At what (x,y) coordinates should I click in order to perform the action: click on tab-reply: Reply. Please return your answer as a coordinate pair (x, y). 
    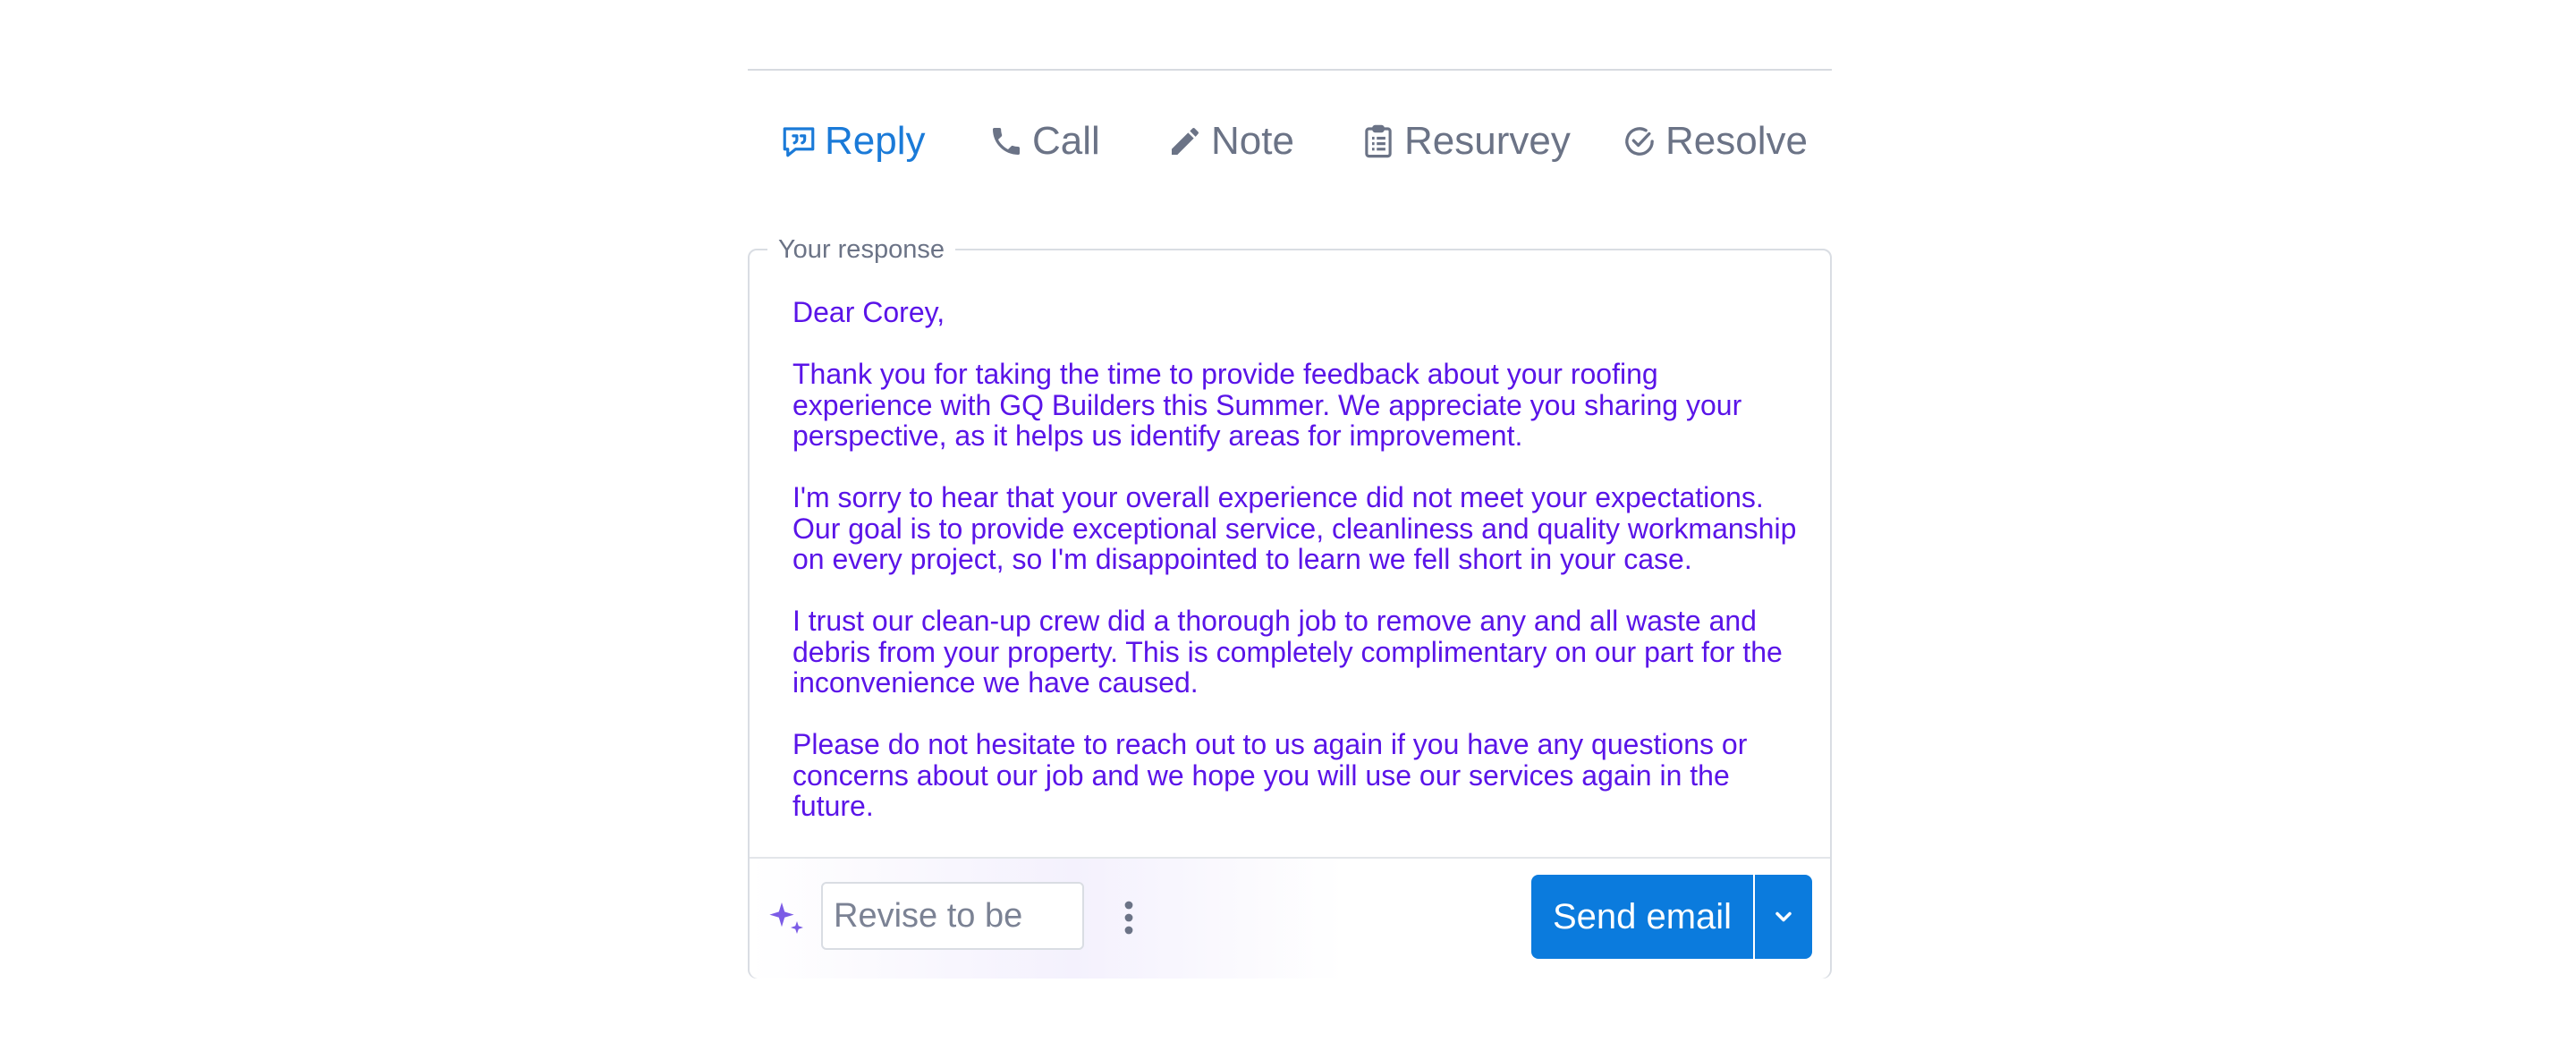
    Looking at the image, I should click on (853, 141).